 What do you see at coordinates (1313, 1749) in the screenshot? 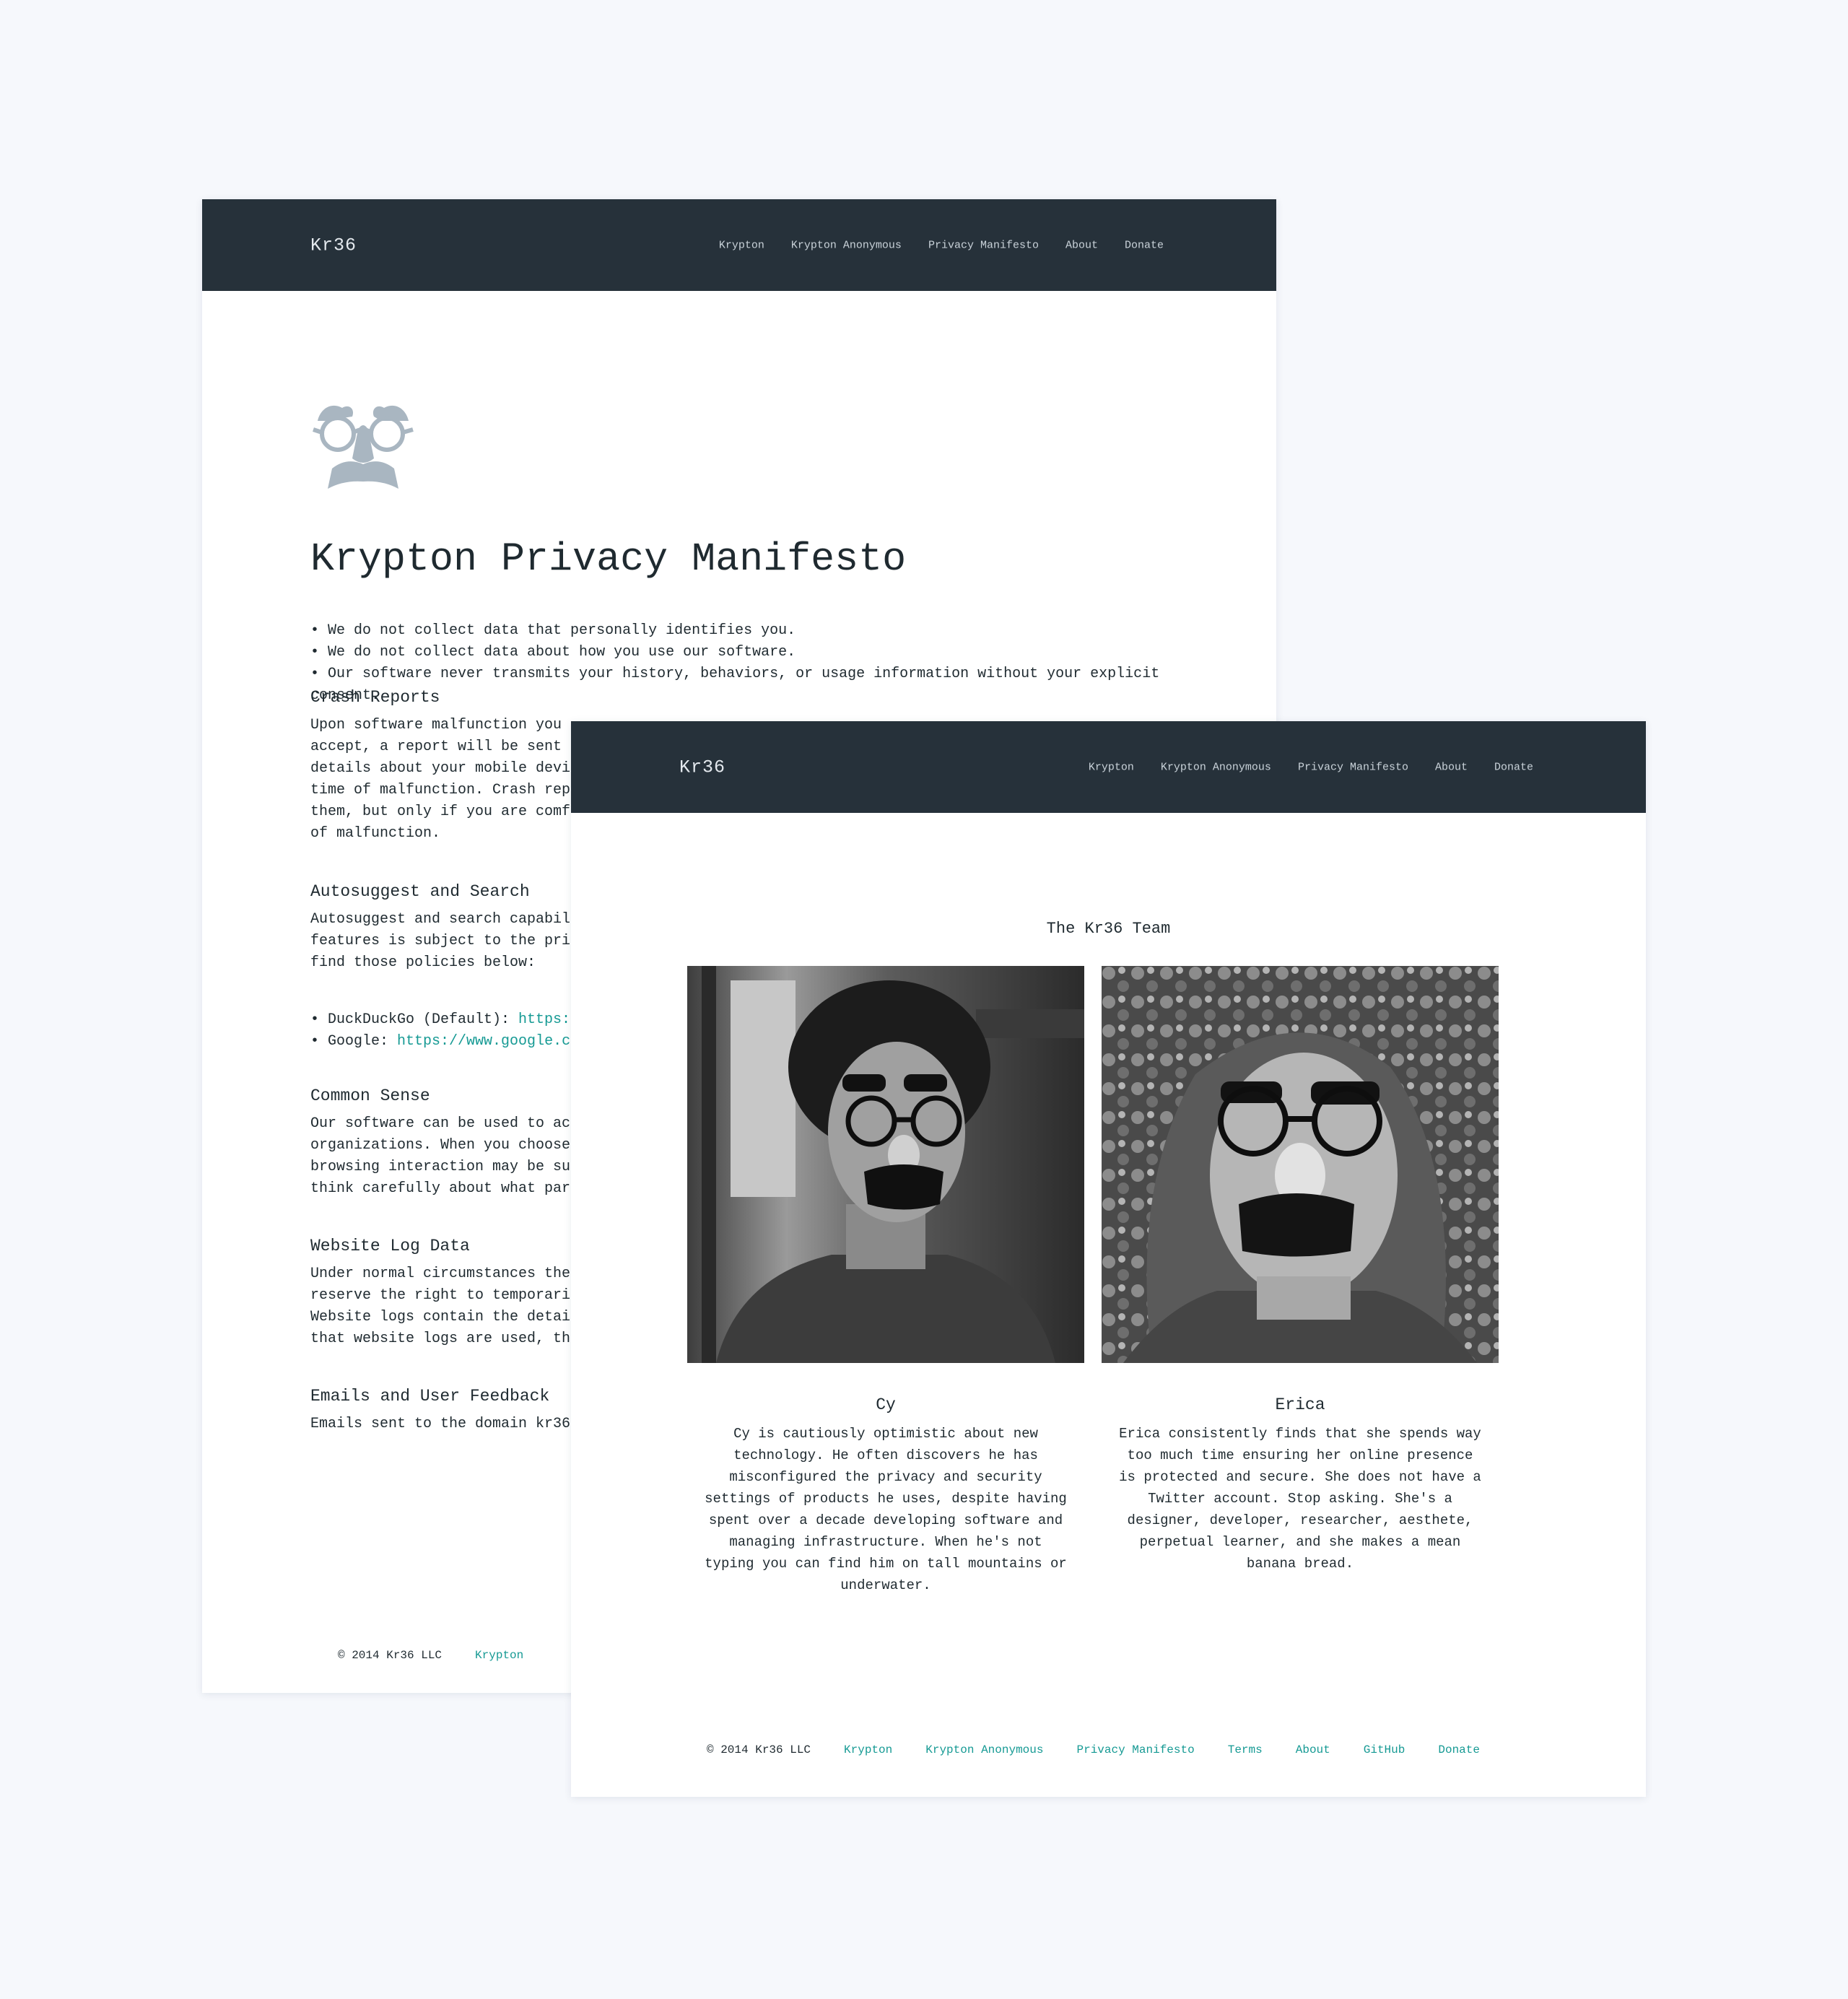
I see `footer-link-about: About` at bounding box center [1313, 1749].